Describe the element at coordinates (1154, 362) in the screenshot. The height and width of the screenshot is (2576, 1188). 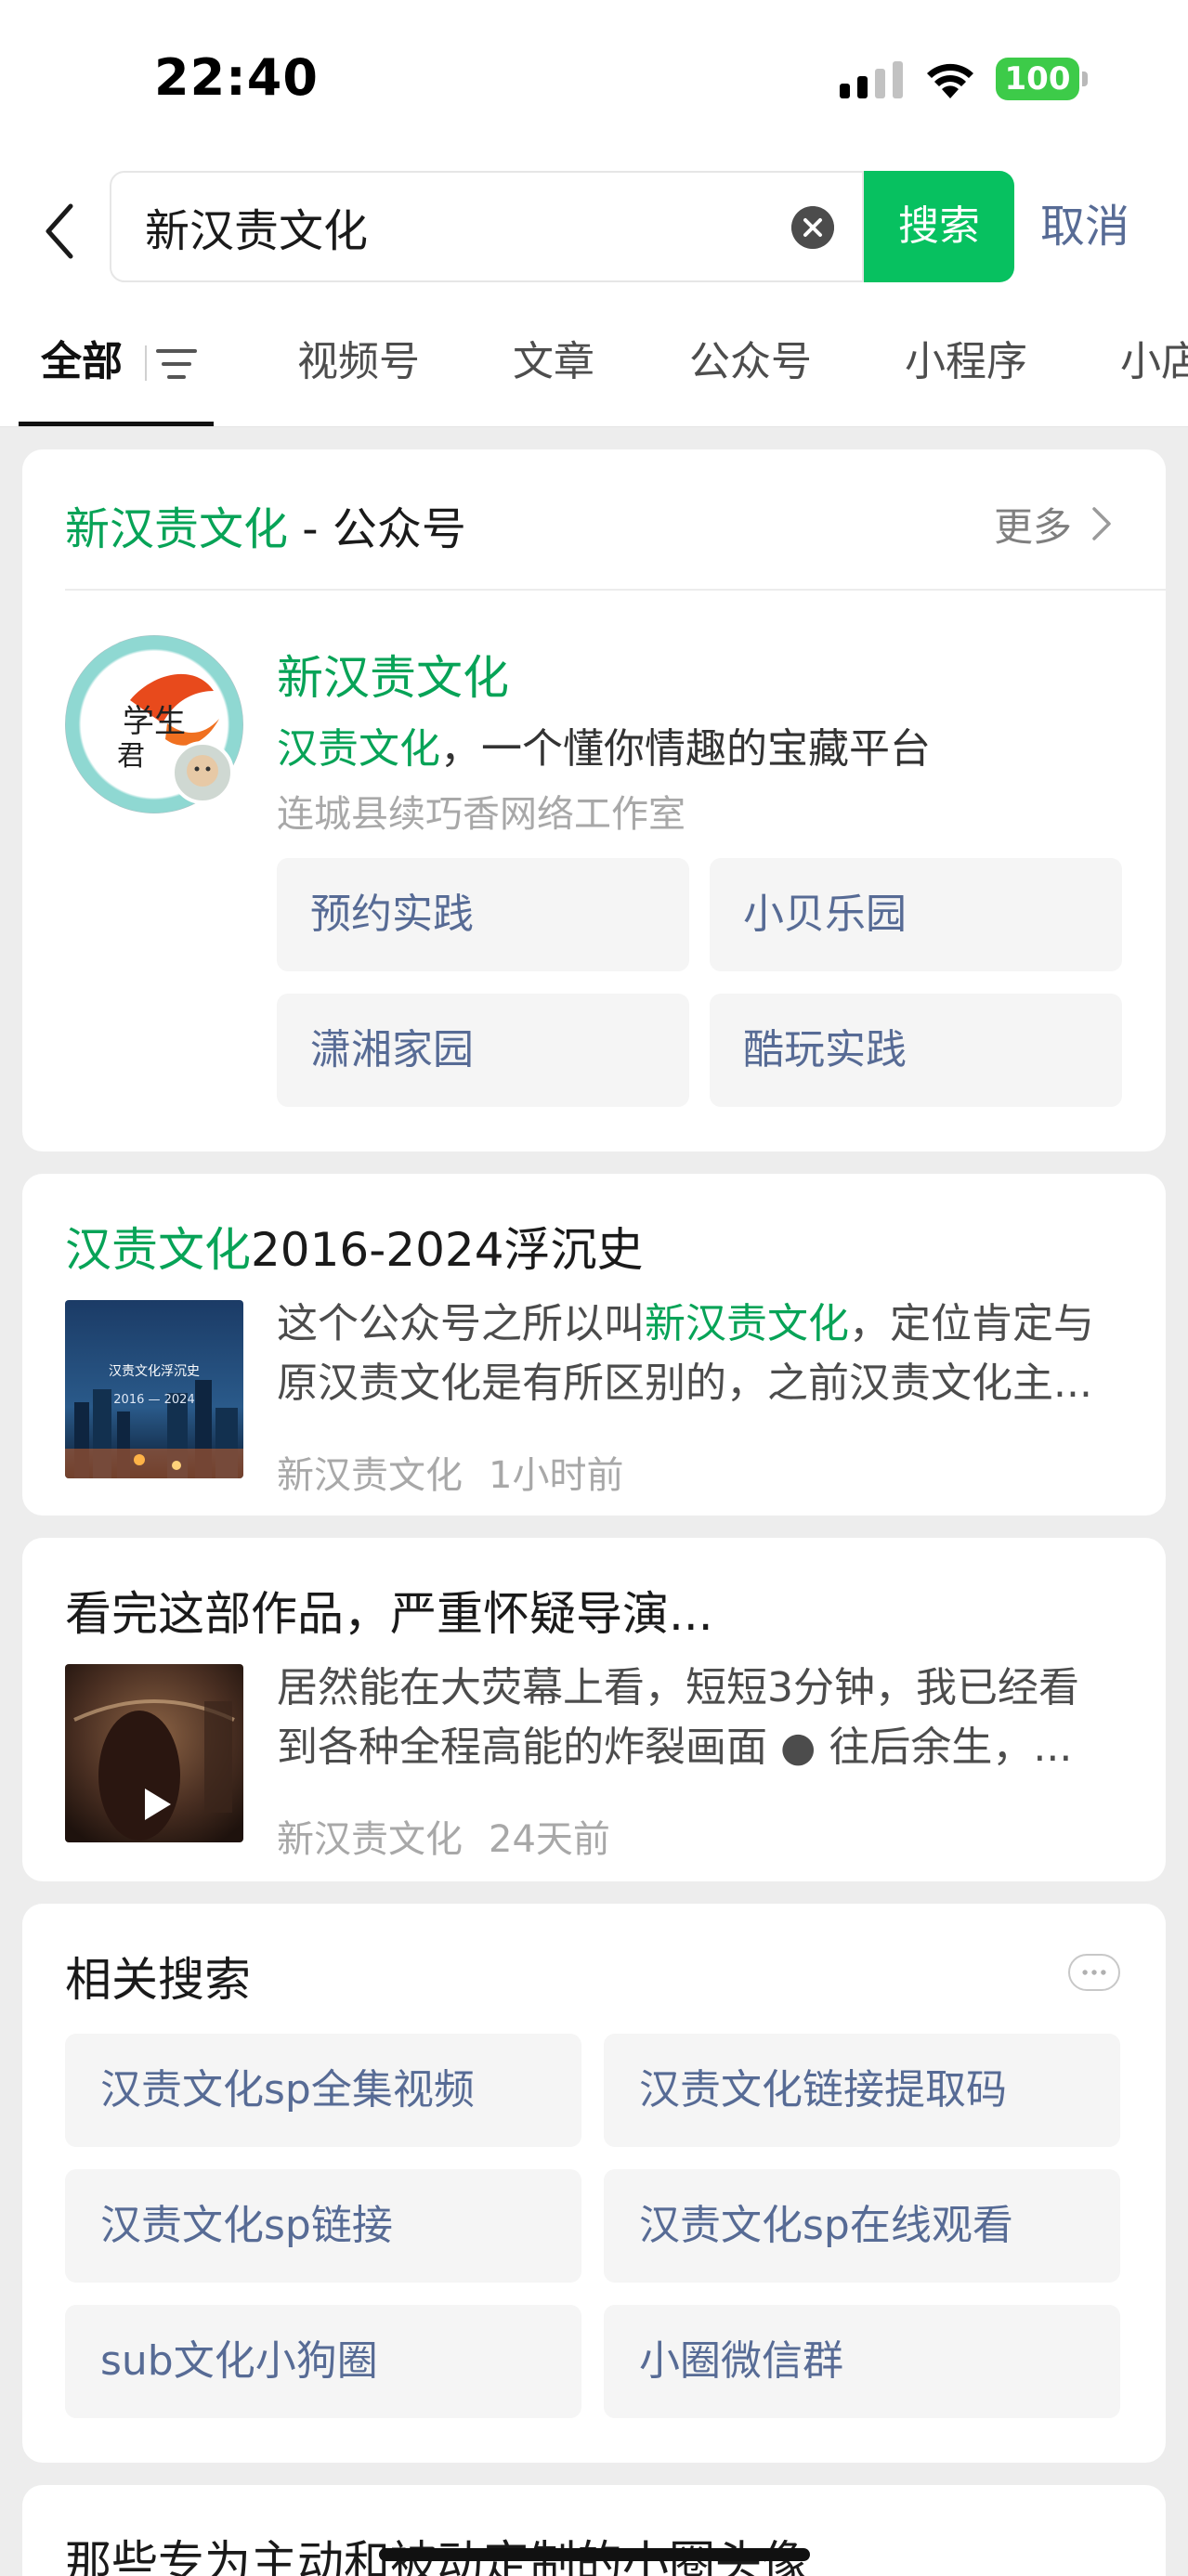
I see `tab-shops: 小店` at that location.